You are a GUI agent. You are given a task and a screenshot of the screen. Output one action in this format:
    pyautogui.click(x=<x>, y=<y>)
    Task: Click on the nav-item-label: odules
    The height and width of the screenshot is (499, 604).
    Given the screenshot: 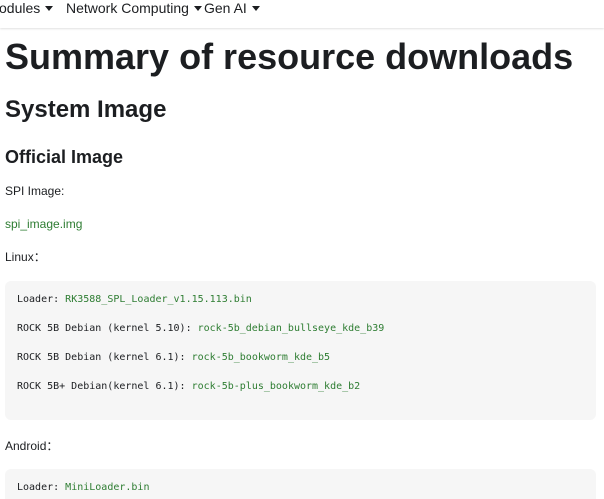 What is the action you would take?
    pyautogui.click(x=20, y=8)
    